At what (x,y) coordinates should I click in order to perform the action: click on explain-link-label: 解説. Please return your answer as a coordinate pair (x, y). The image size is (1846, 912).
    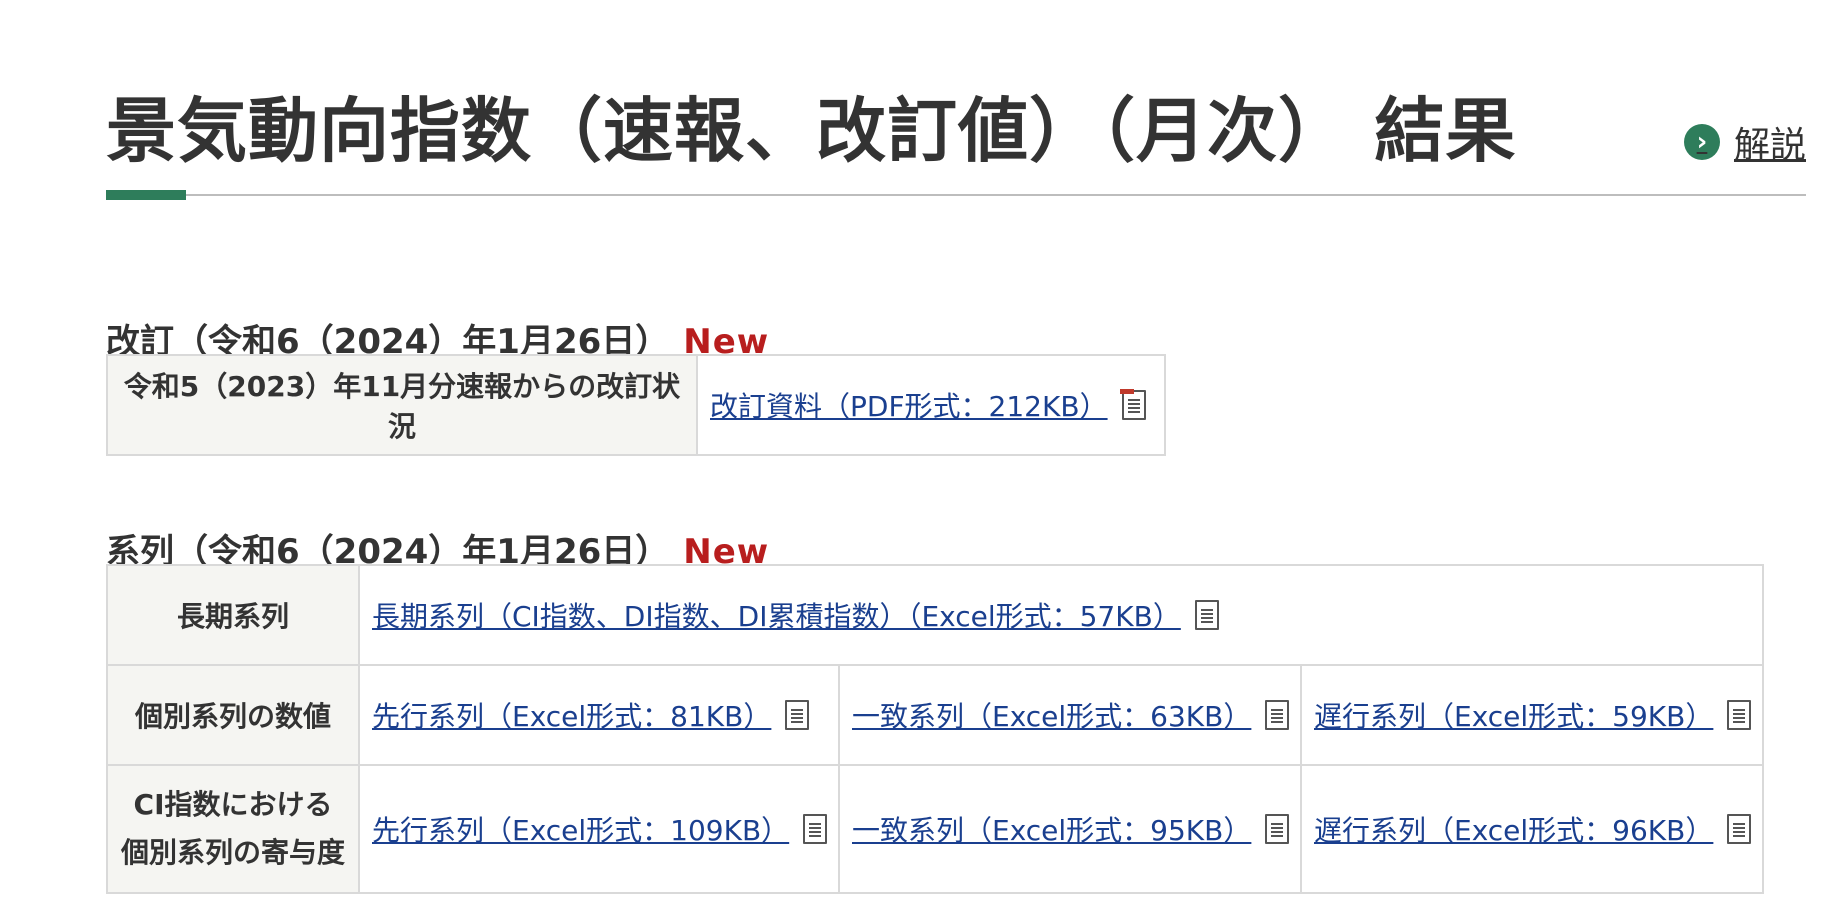
    Looking at the image, I should click on (1769, 145).